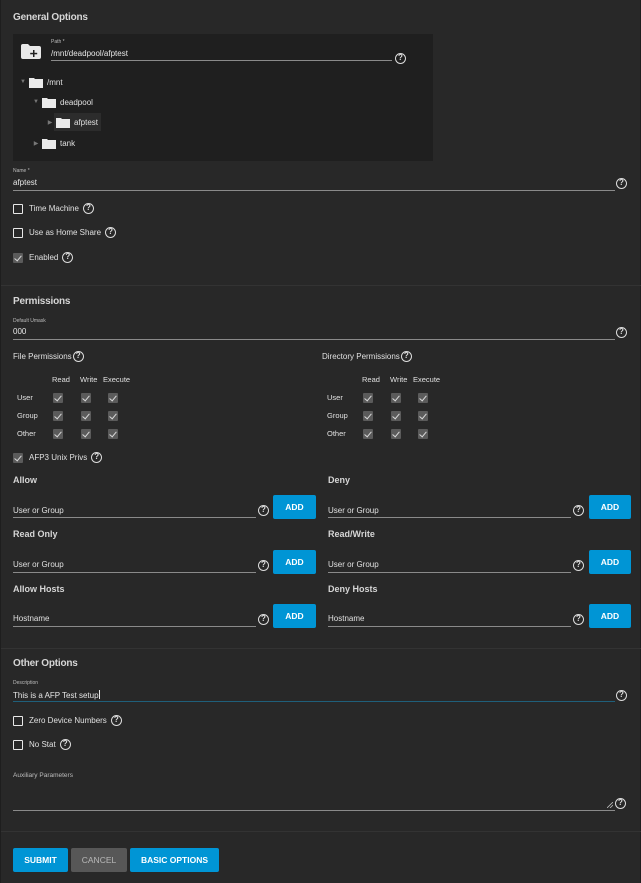 The height and width of the screenshot is (883, 641). What do you see at coordinates (351, 534) in the screenshot?
I see `read-write-title: Read/Write` at bounding box center [351, 534].